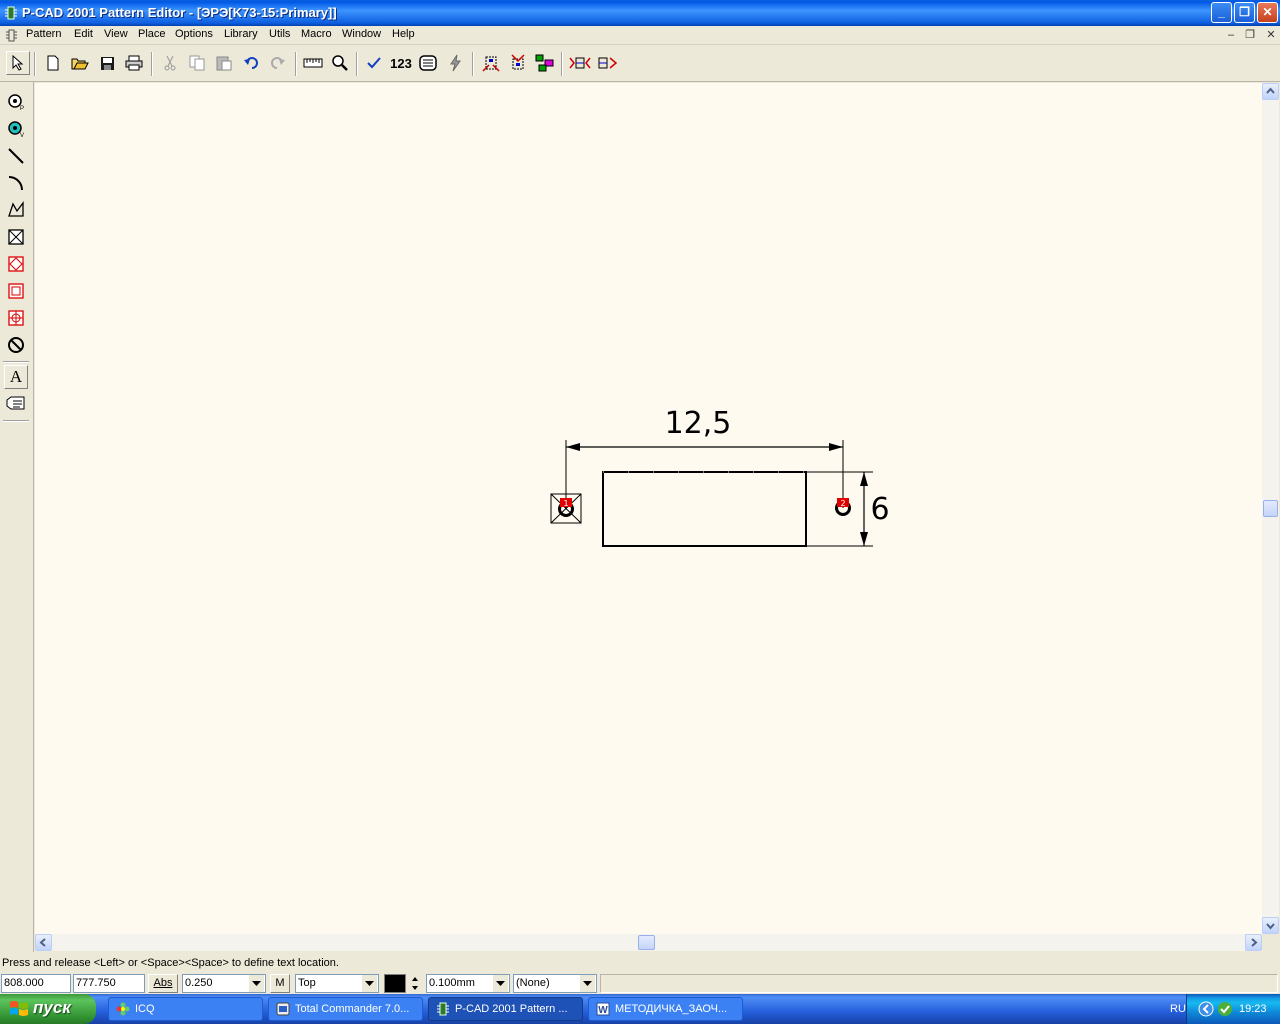 The width and height of the screenshot is (1280, 1024). What do you see at coordinates (1221, 12) in the screenshot?
I see `minimize-button: _` at bounding box center [1221, 12].